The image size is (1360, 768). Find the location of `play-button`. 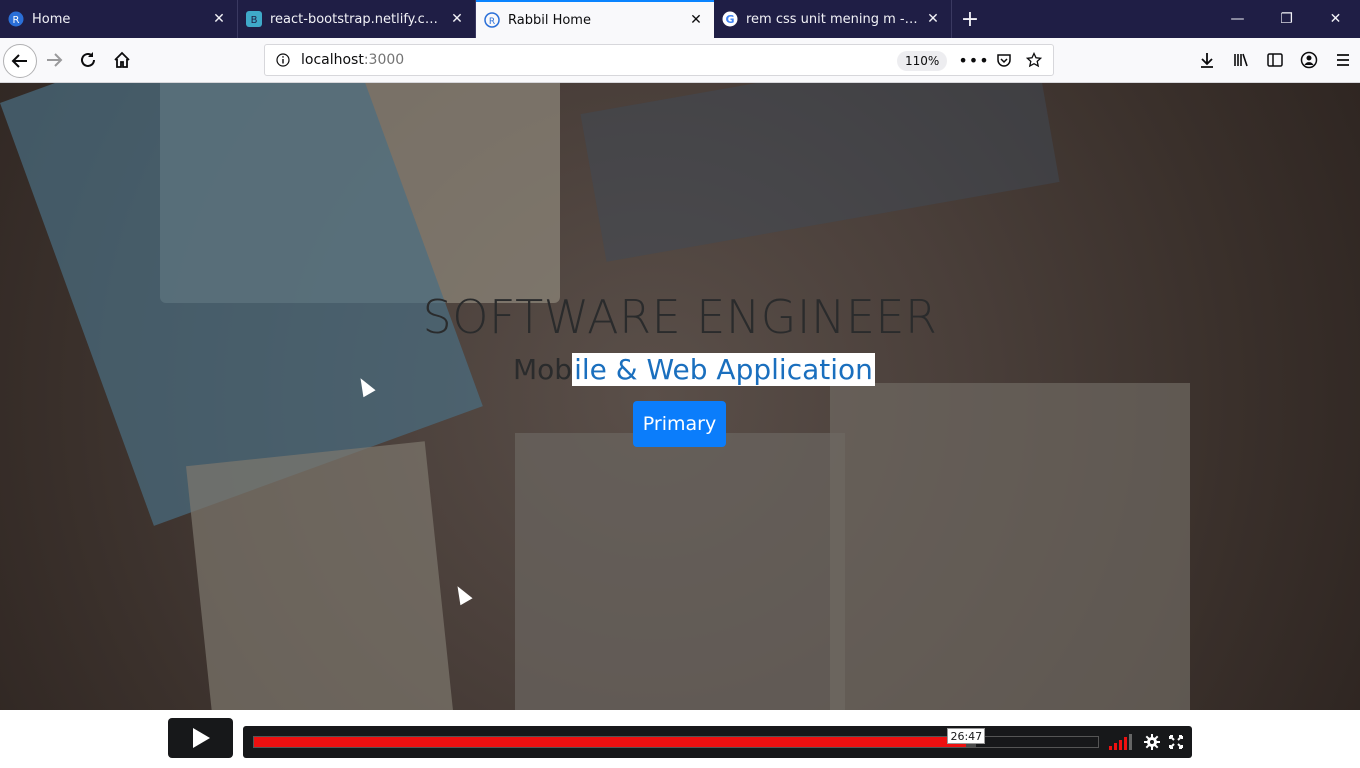

play-button is located at coordinates (200, 738).